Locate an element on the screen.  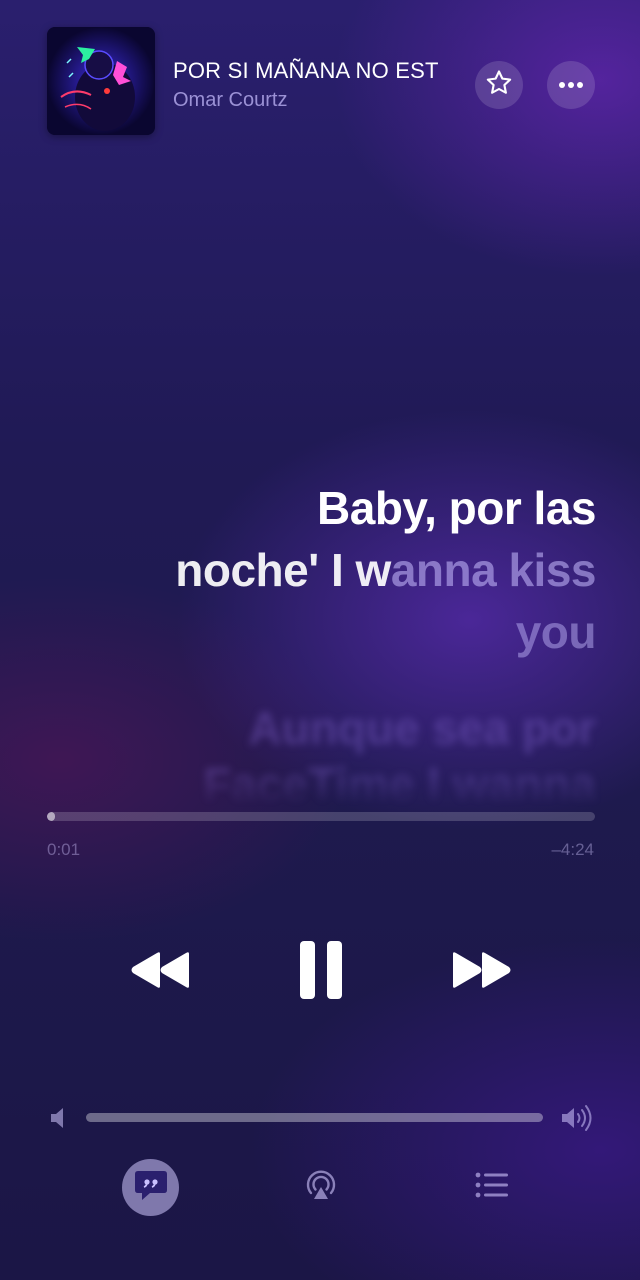
elapsed-time: 0:01 is located at coordinates (64, 849).